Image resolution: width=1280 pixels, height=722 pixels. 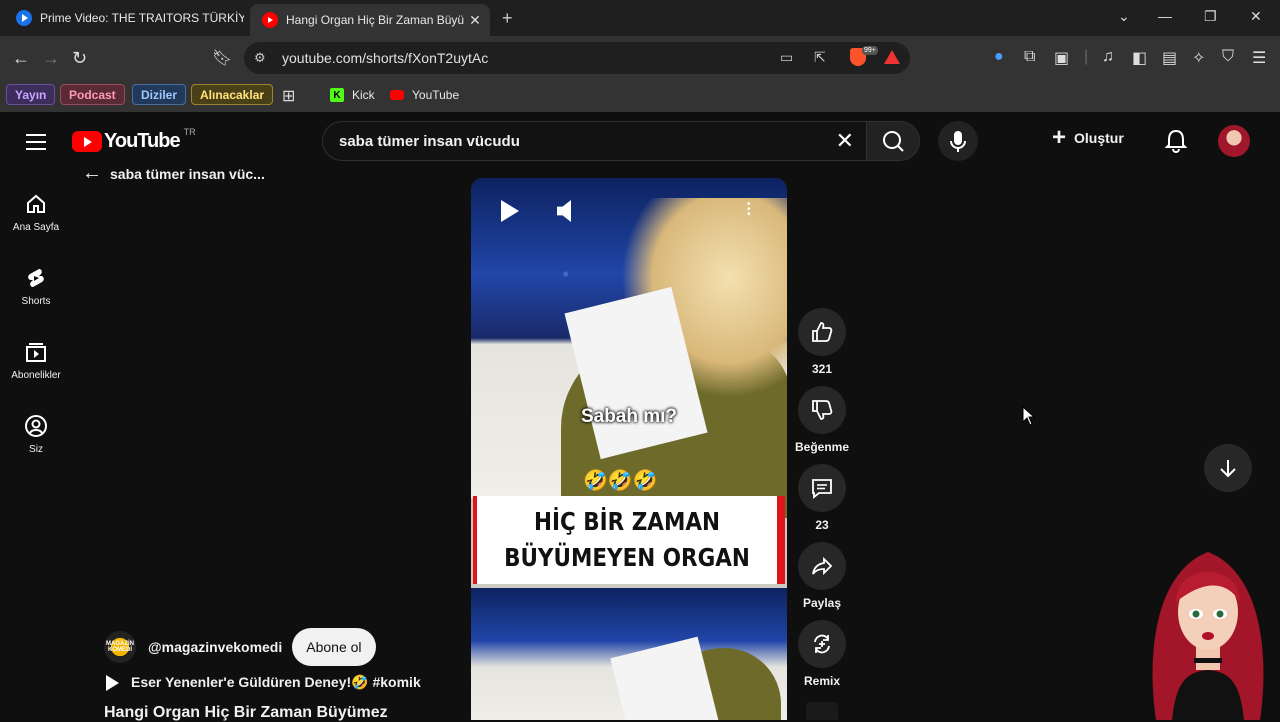 I want to click on bookmark-icon: 🔖︎, so click(x=222, y=58).